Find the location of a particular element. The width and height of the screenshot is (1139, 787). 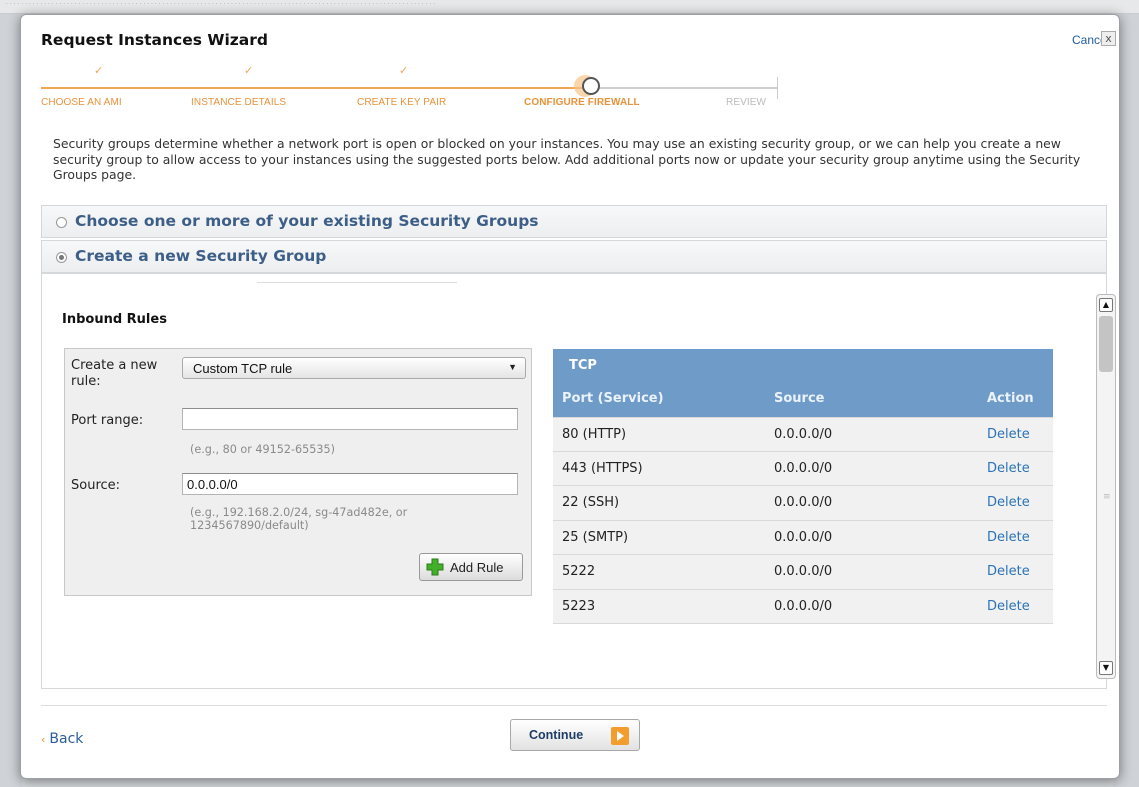

port-cell: 5223 is located at coordinates (579, 606).